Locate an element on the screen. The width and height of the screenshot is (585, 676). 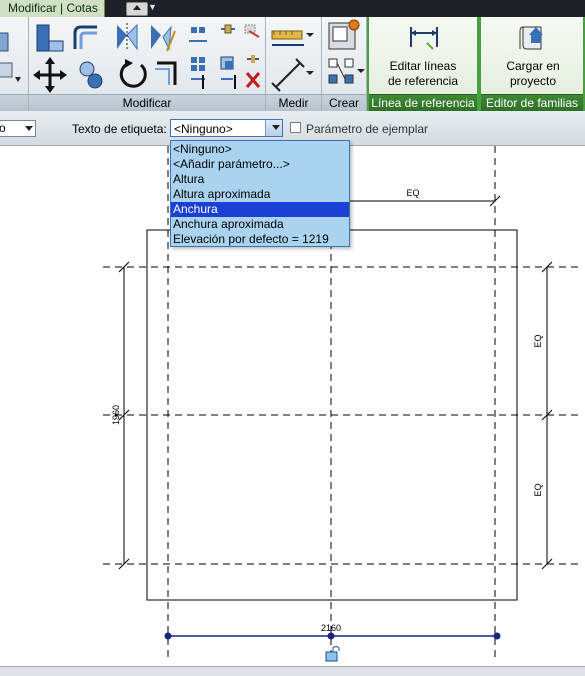
panel-crear: Crear is located at coordinates (344, 64).